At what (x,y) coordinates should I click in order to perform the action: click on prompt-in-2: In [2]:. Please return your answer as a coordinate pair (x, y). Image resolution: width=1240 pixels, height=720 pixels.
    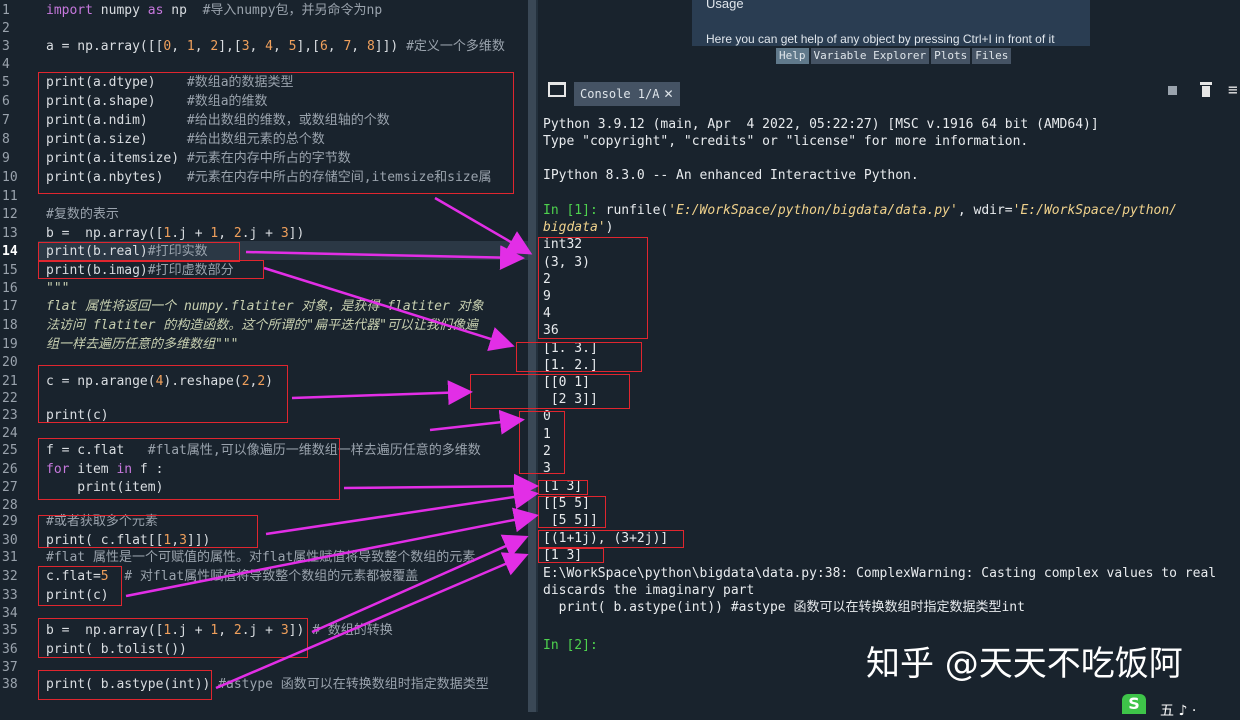
    Looking at the image, I should click on (570, 645).